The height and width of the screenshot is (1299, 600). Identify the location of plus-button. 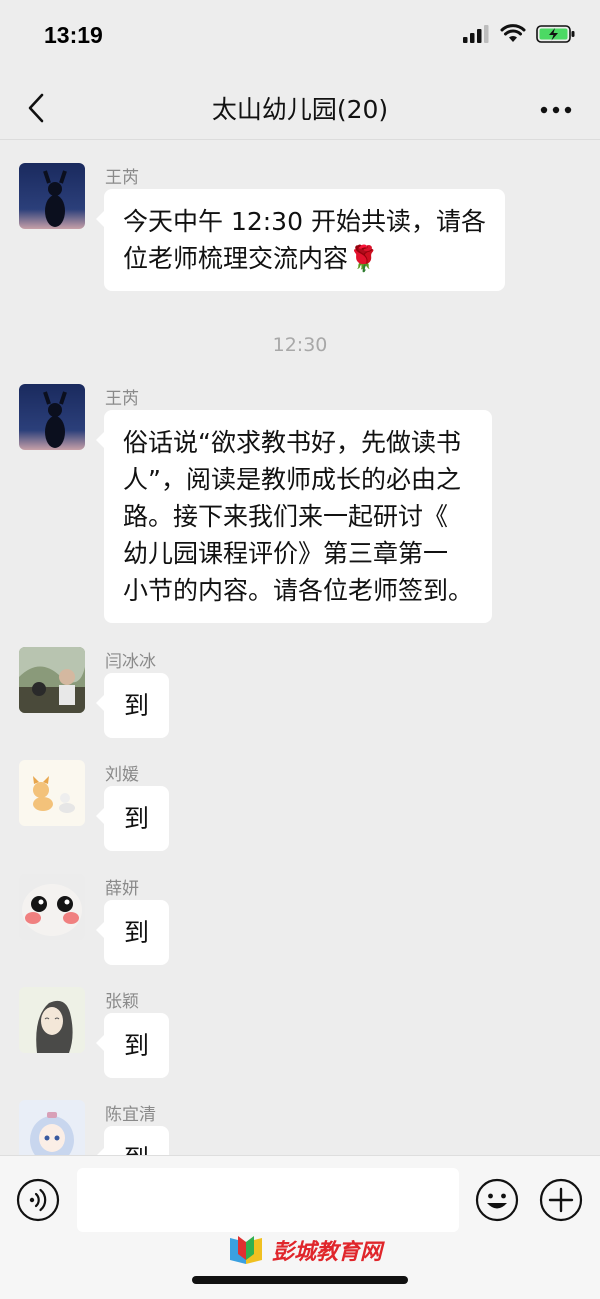
(561, 1202).